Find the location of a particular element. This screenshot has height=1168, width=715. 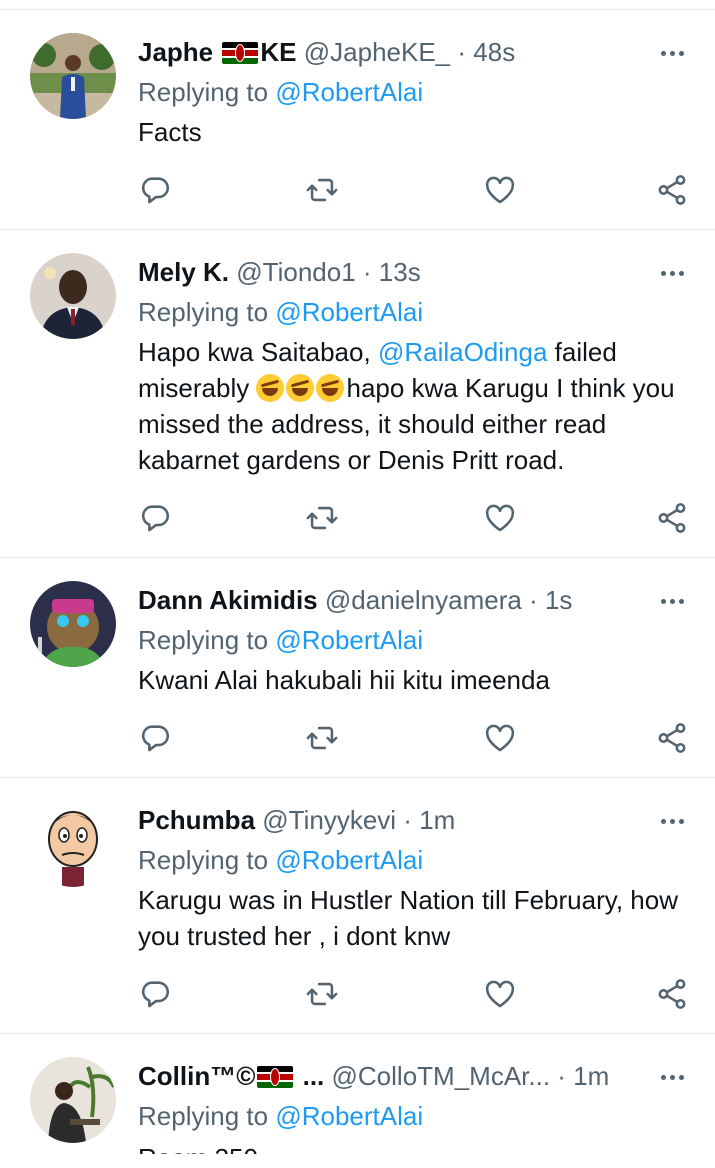

user-handle: @Tiondo1 is located at coordinates (295, 272).